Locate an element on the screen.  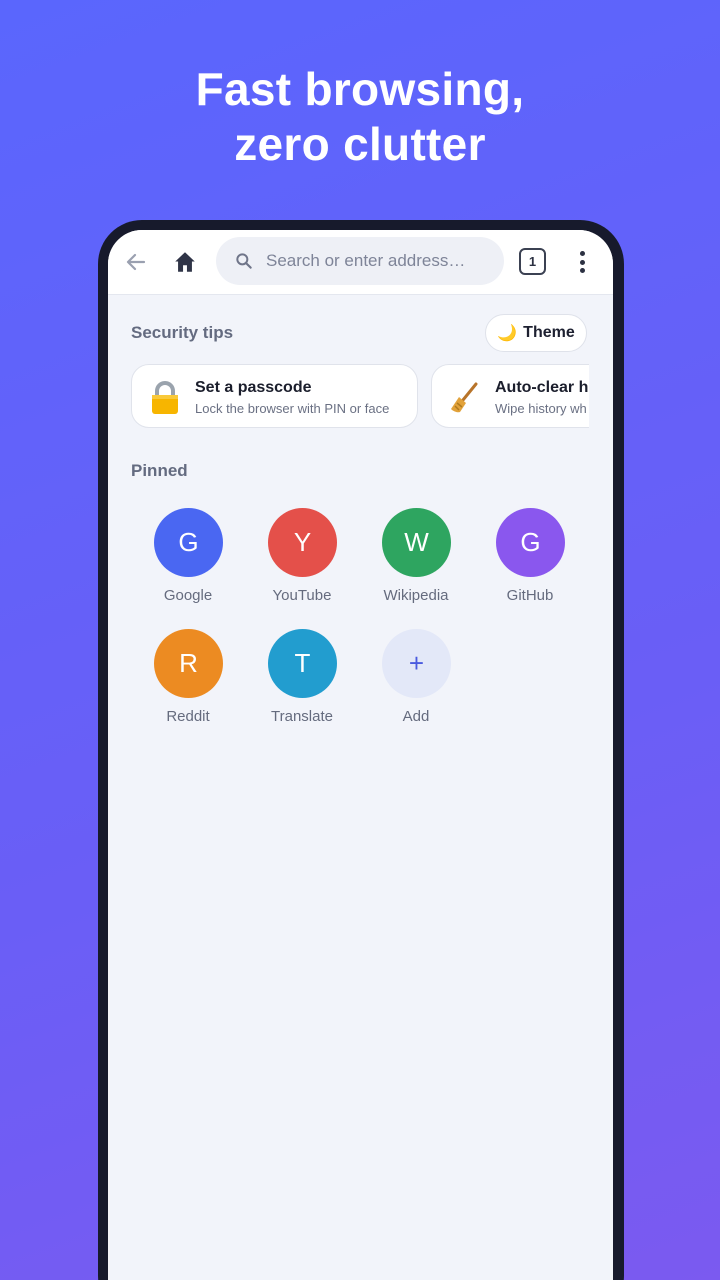
site-avatar: W is located at coordinates (416, 542).